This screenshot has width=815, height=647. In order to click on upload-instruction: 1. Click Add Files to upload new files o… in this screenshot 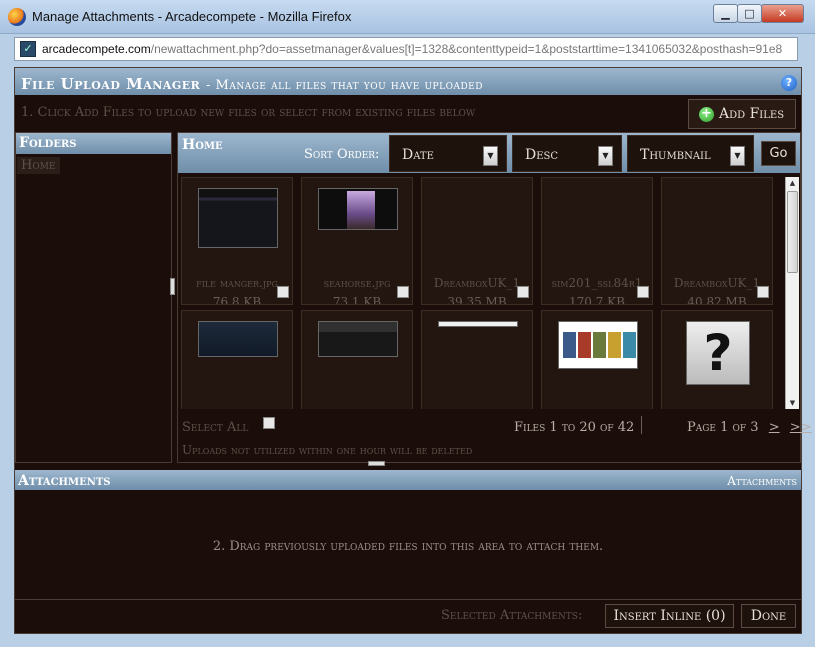, I will do `click(248, 112)`.